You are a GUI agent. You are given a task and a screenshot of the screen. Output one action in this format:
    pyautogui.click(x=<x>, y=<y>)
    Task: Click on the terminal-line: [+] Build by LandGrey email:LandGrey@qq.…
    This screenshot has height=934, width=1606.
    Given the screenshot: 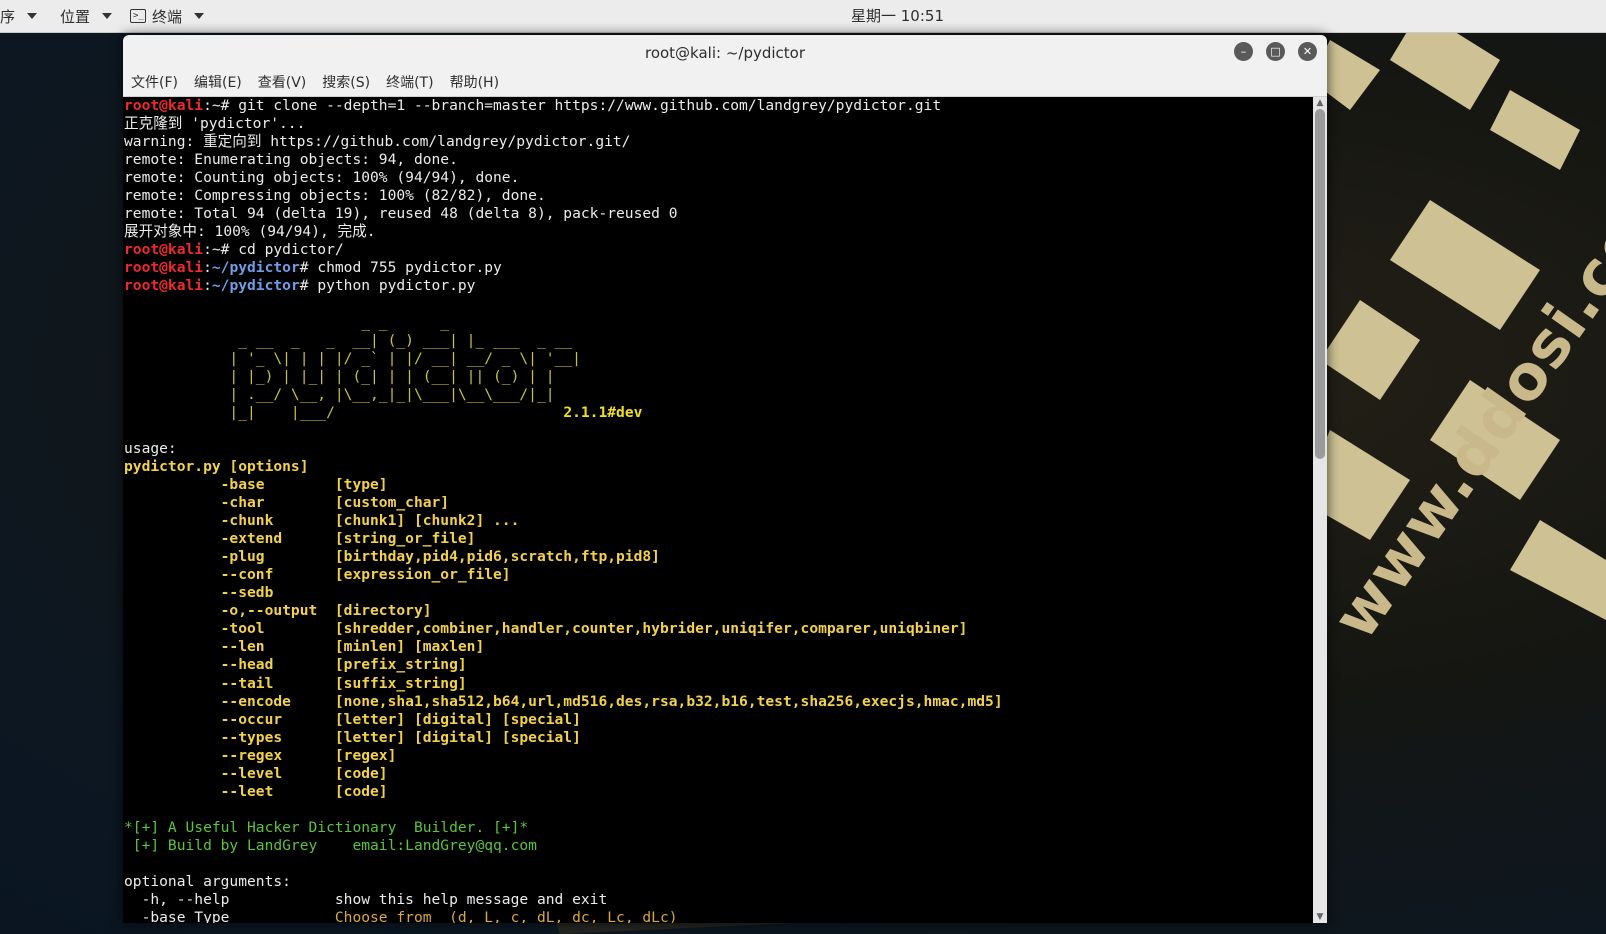 What is the action you would take?
    pyautogui.click(x=719, y=846)
    